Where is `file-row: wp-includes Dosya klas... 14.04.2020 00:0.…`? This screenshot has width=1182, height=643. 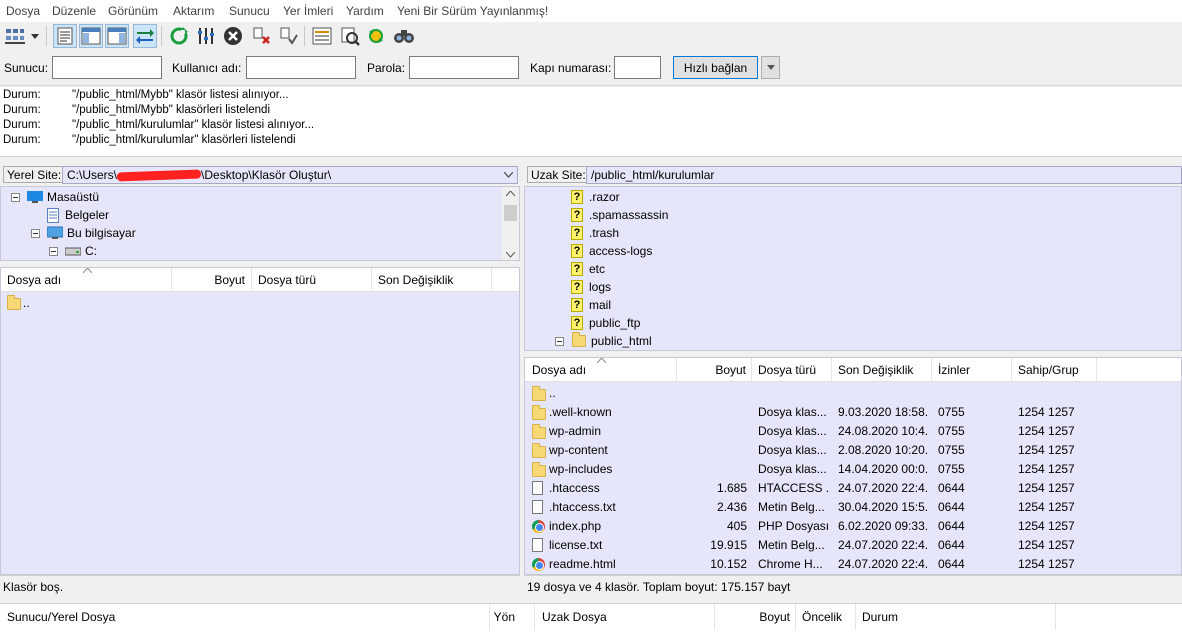 file-row: wp-includes Dosya klas... 14.04.2020 00:0.… is located at coordinates (853, 469).